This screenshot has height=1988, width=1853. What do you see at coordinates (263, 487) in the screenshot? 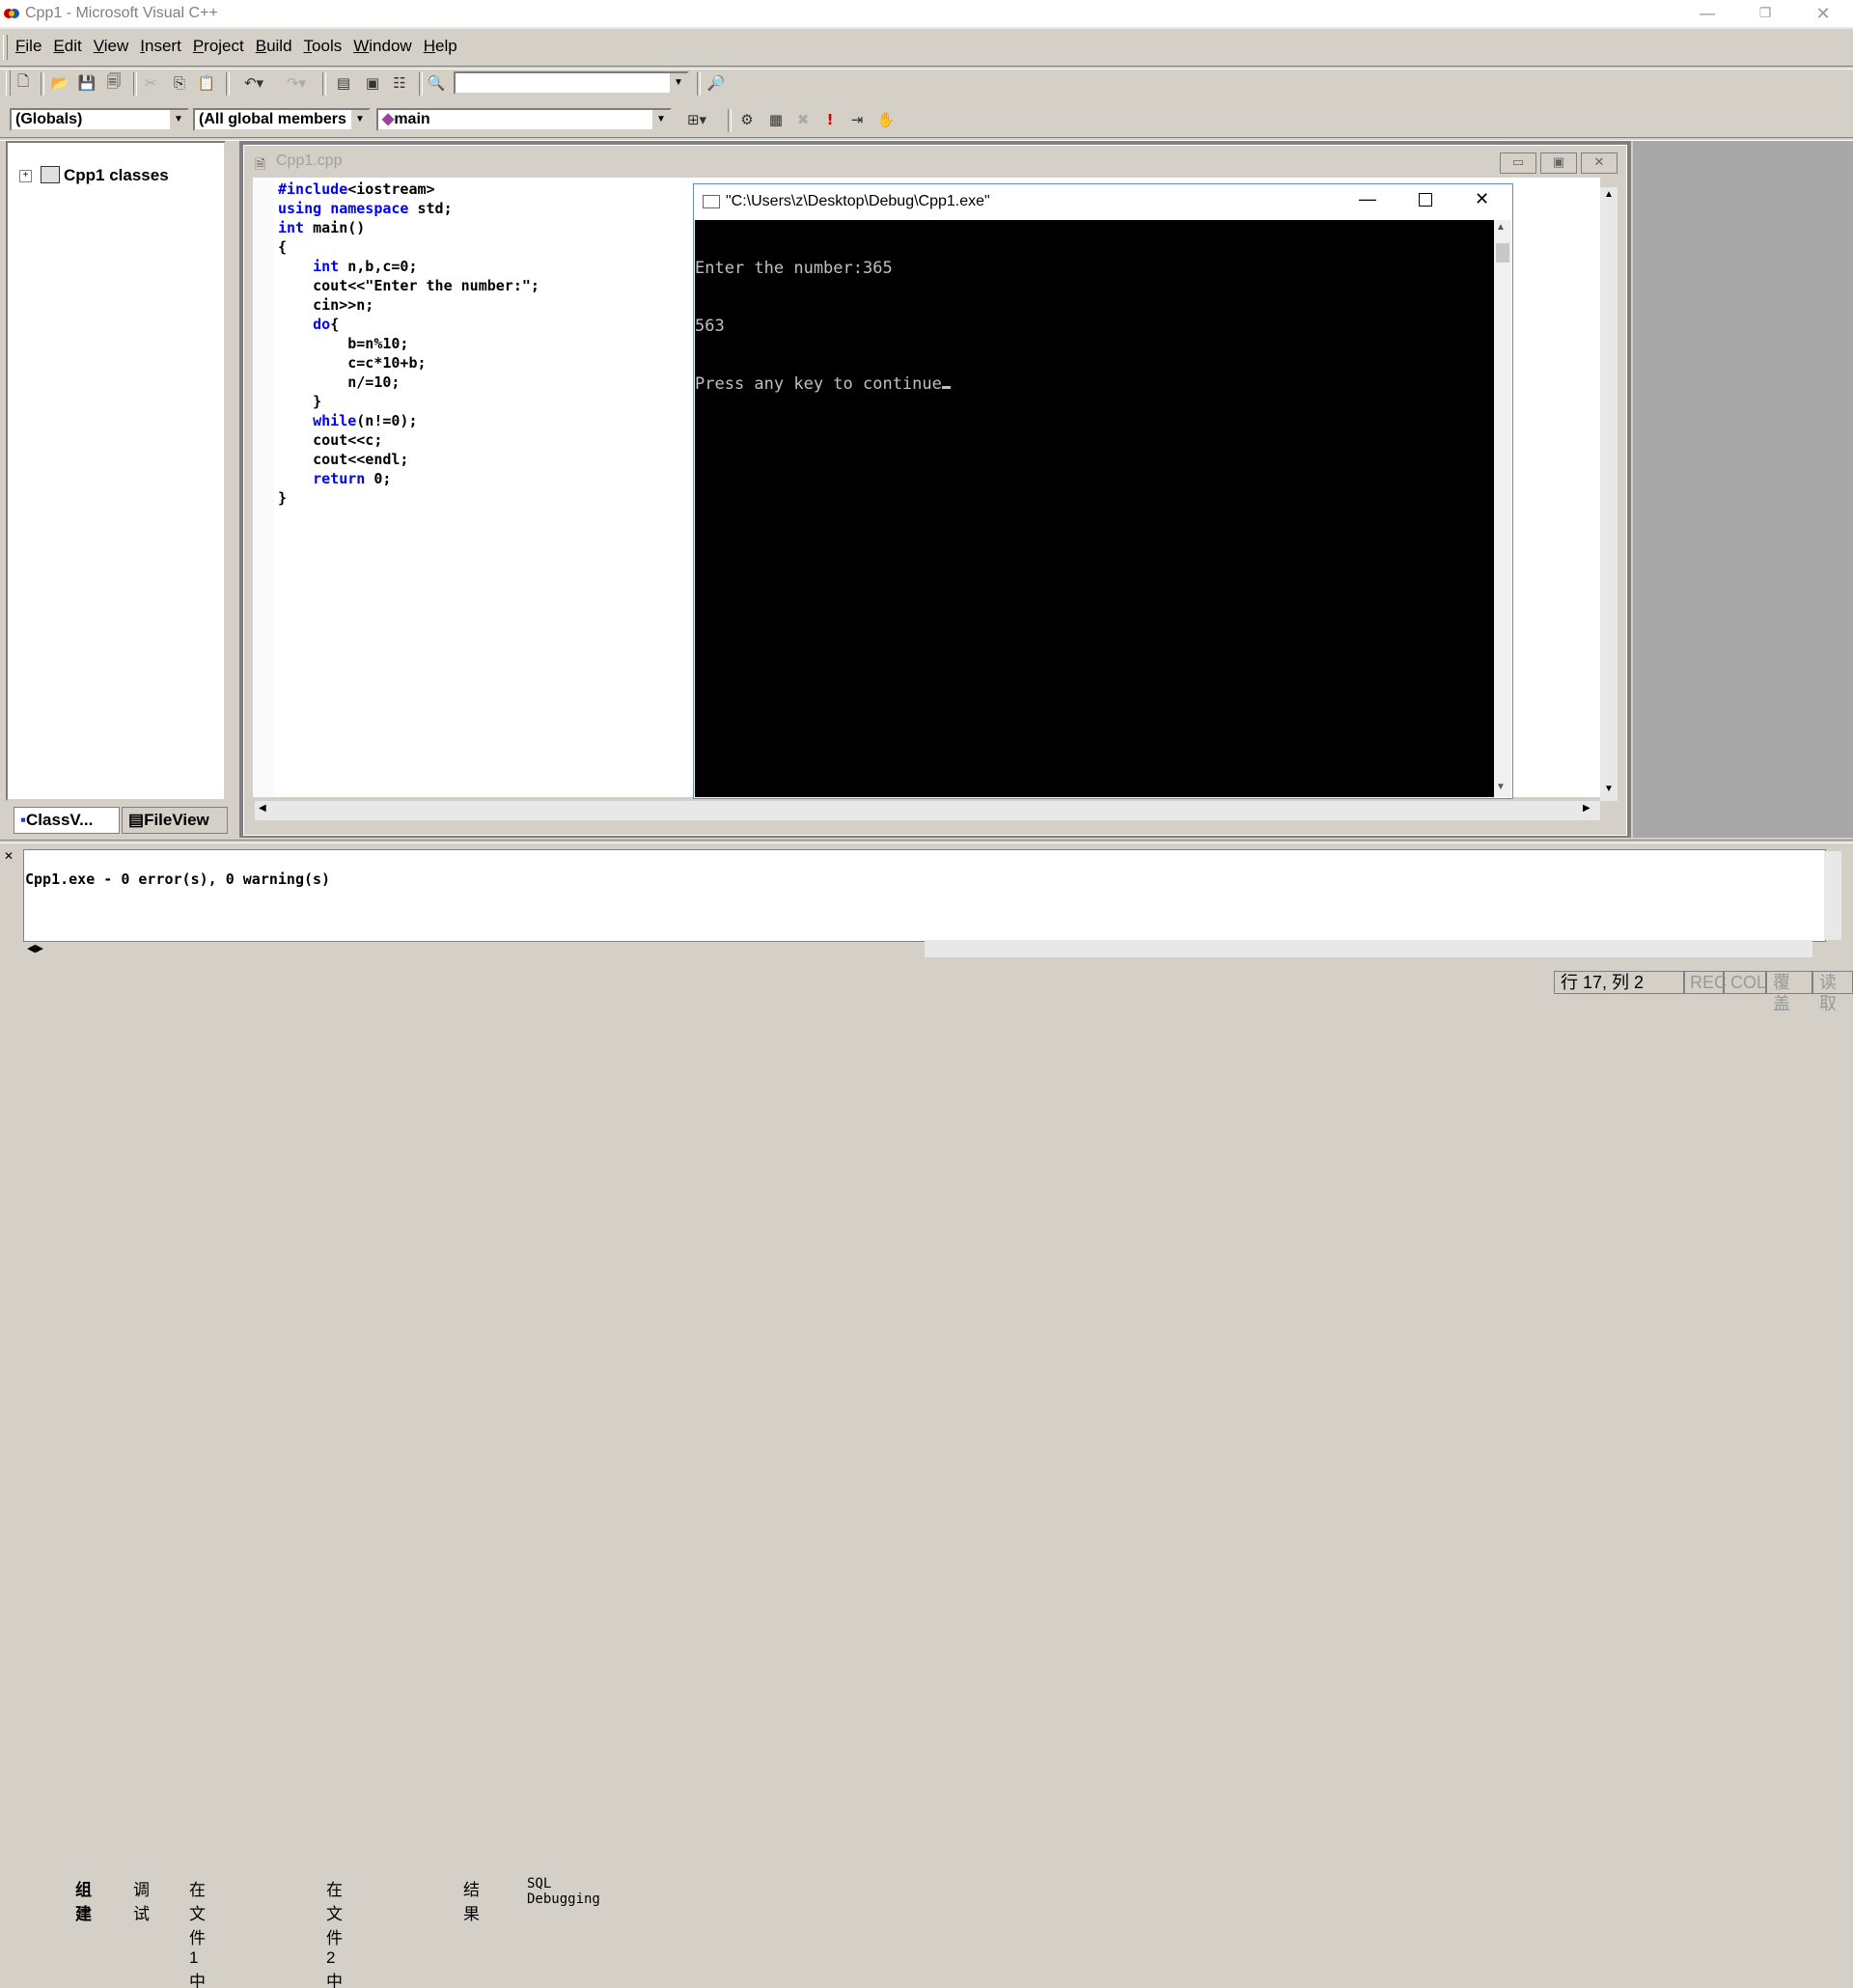
I see `selection-margin` at bounding box center [263, 487].